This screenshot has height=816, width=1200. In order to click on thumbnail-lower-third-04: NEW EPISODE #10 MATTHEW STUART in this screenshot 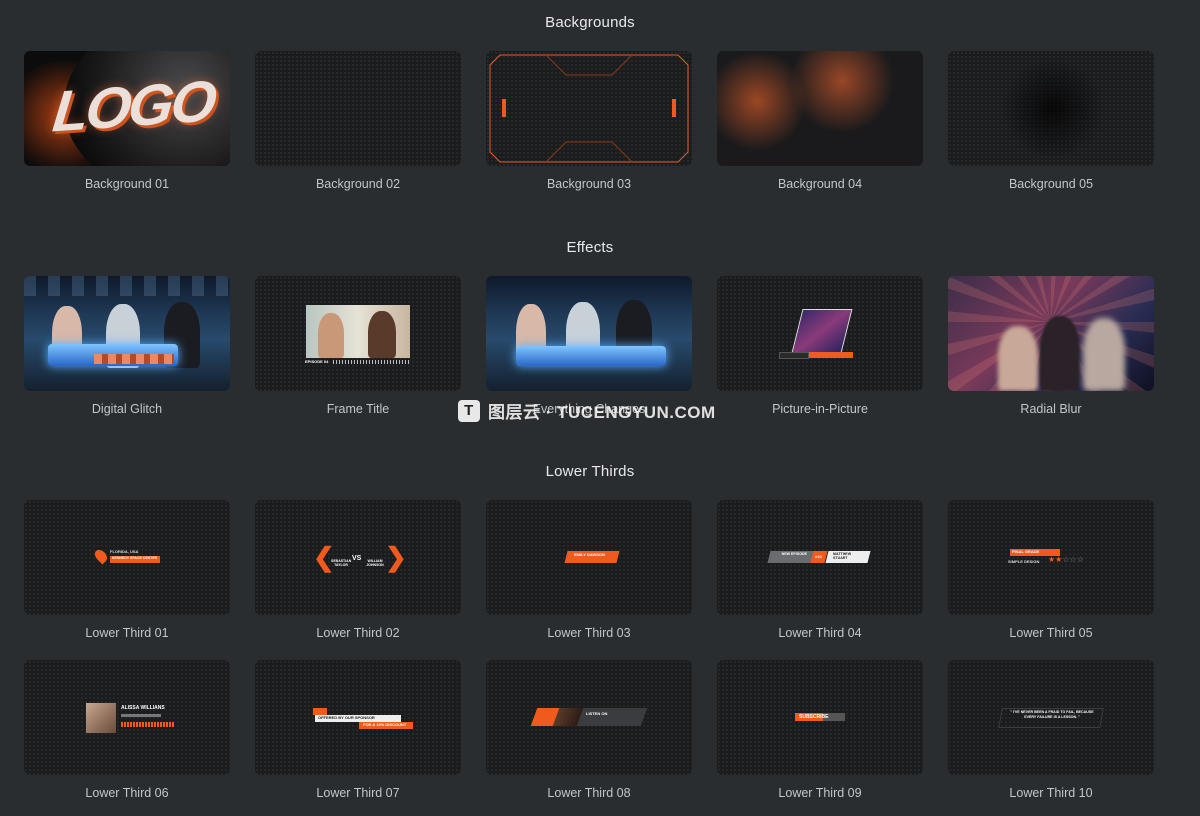, I will do `click(820, 557)`.